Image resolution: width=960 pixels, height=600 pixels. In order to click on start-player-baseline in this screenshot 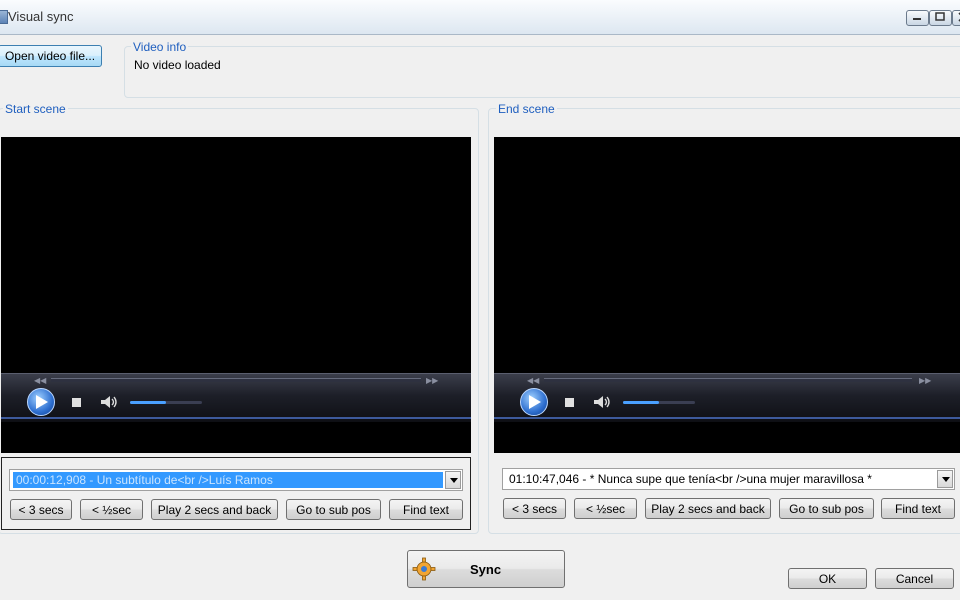, I will do `click(236, 418)`.